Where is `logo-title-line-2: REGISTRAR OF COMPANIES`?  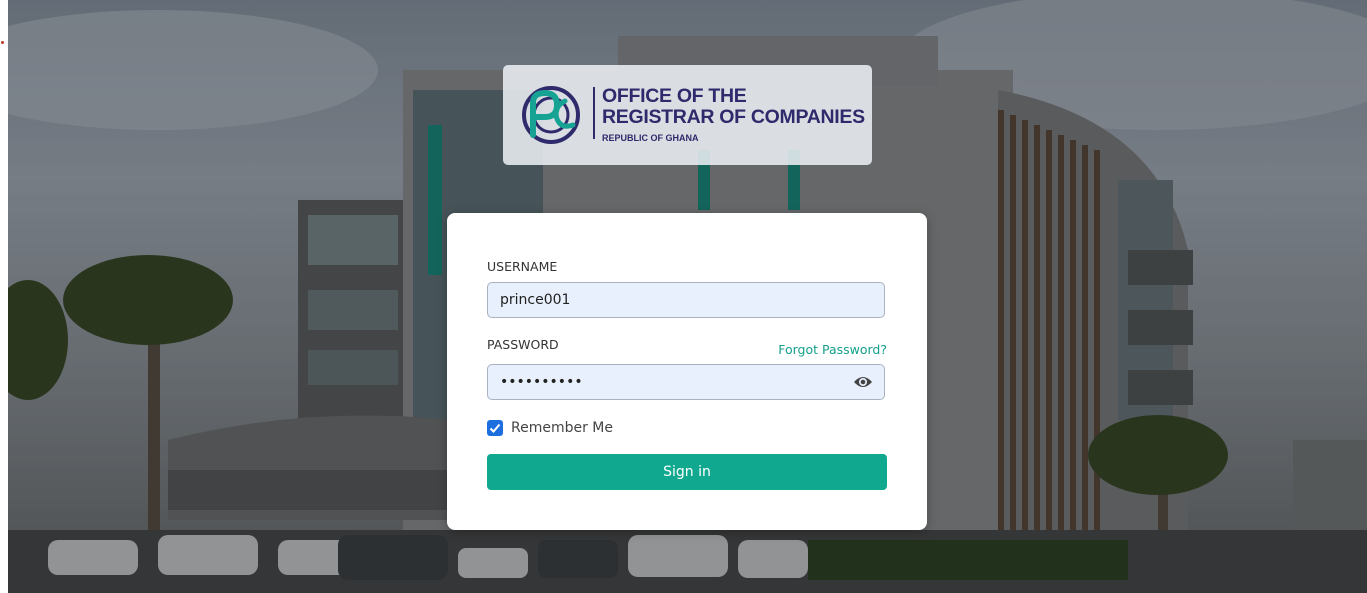
logo-title-line-2: REGISTRAR OF COMPANIES is located at coordinates (733, 117).